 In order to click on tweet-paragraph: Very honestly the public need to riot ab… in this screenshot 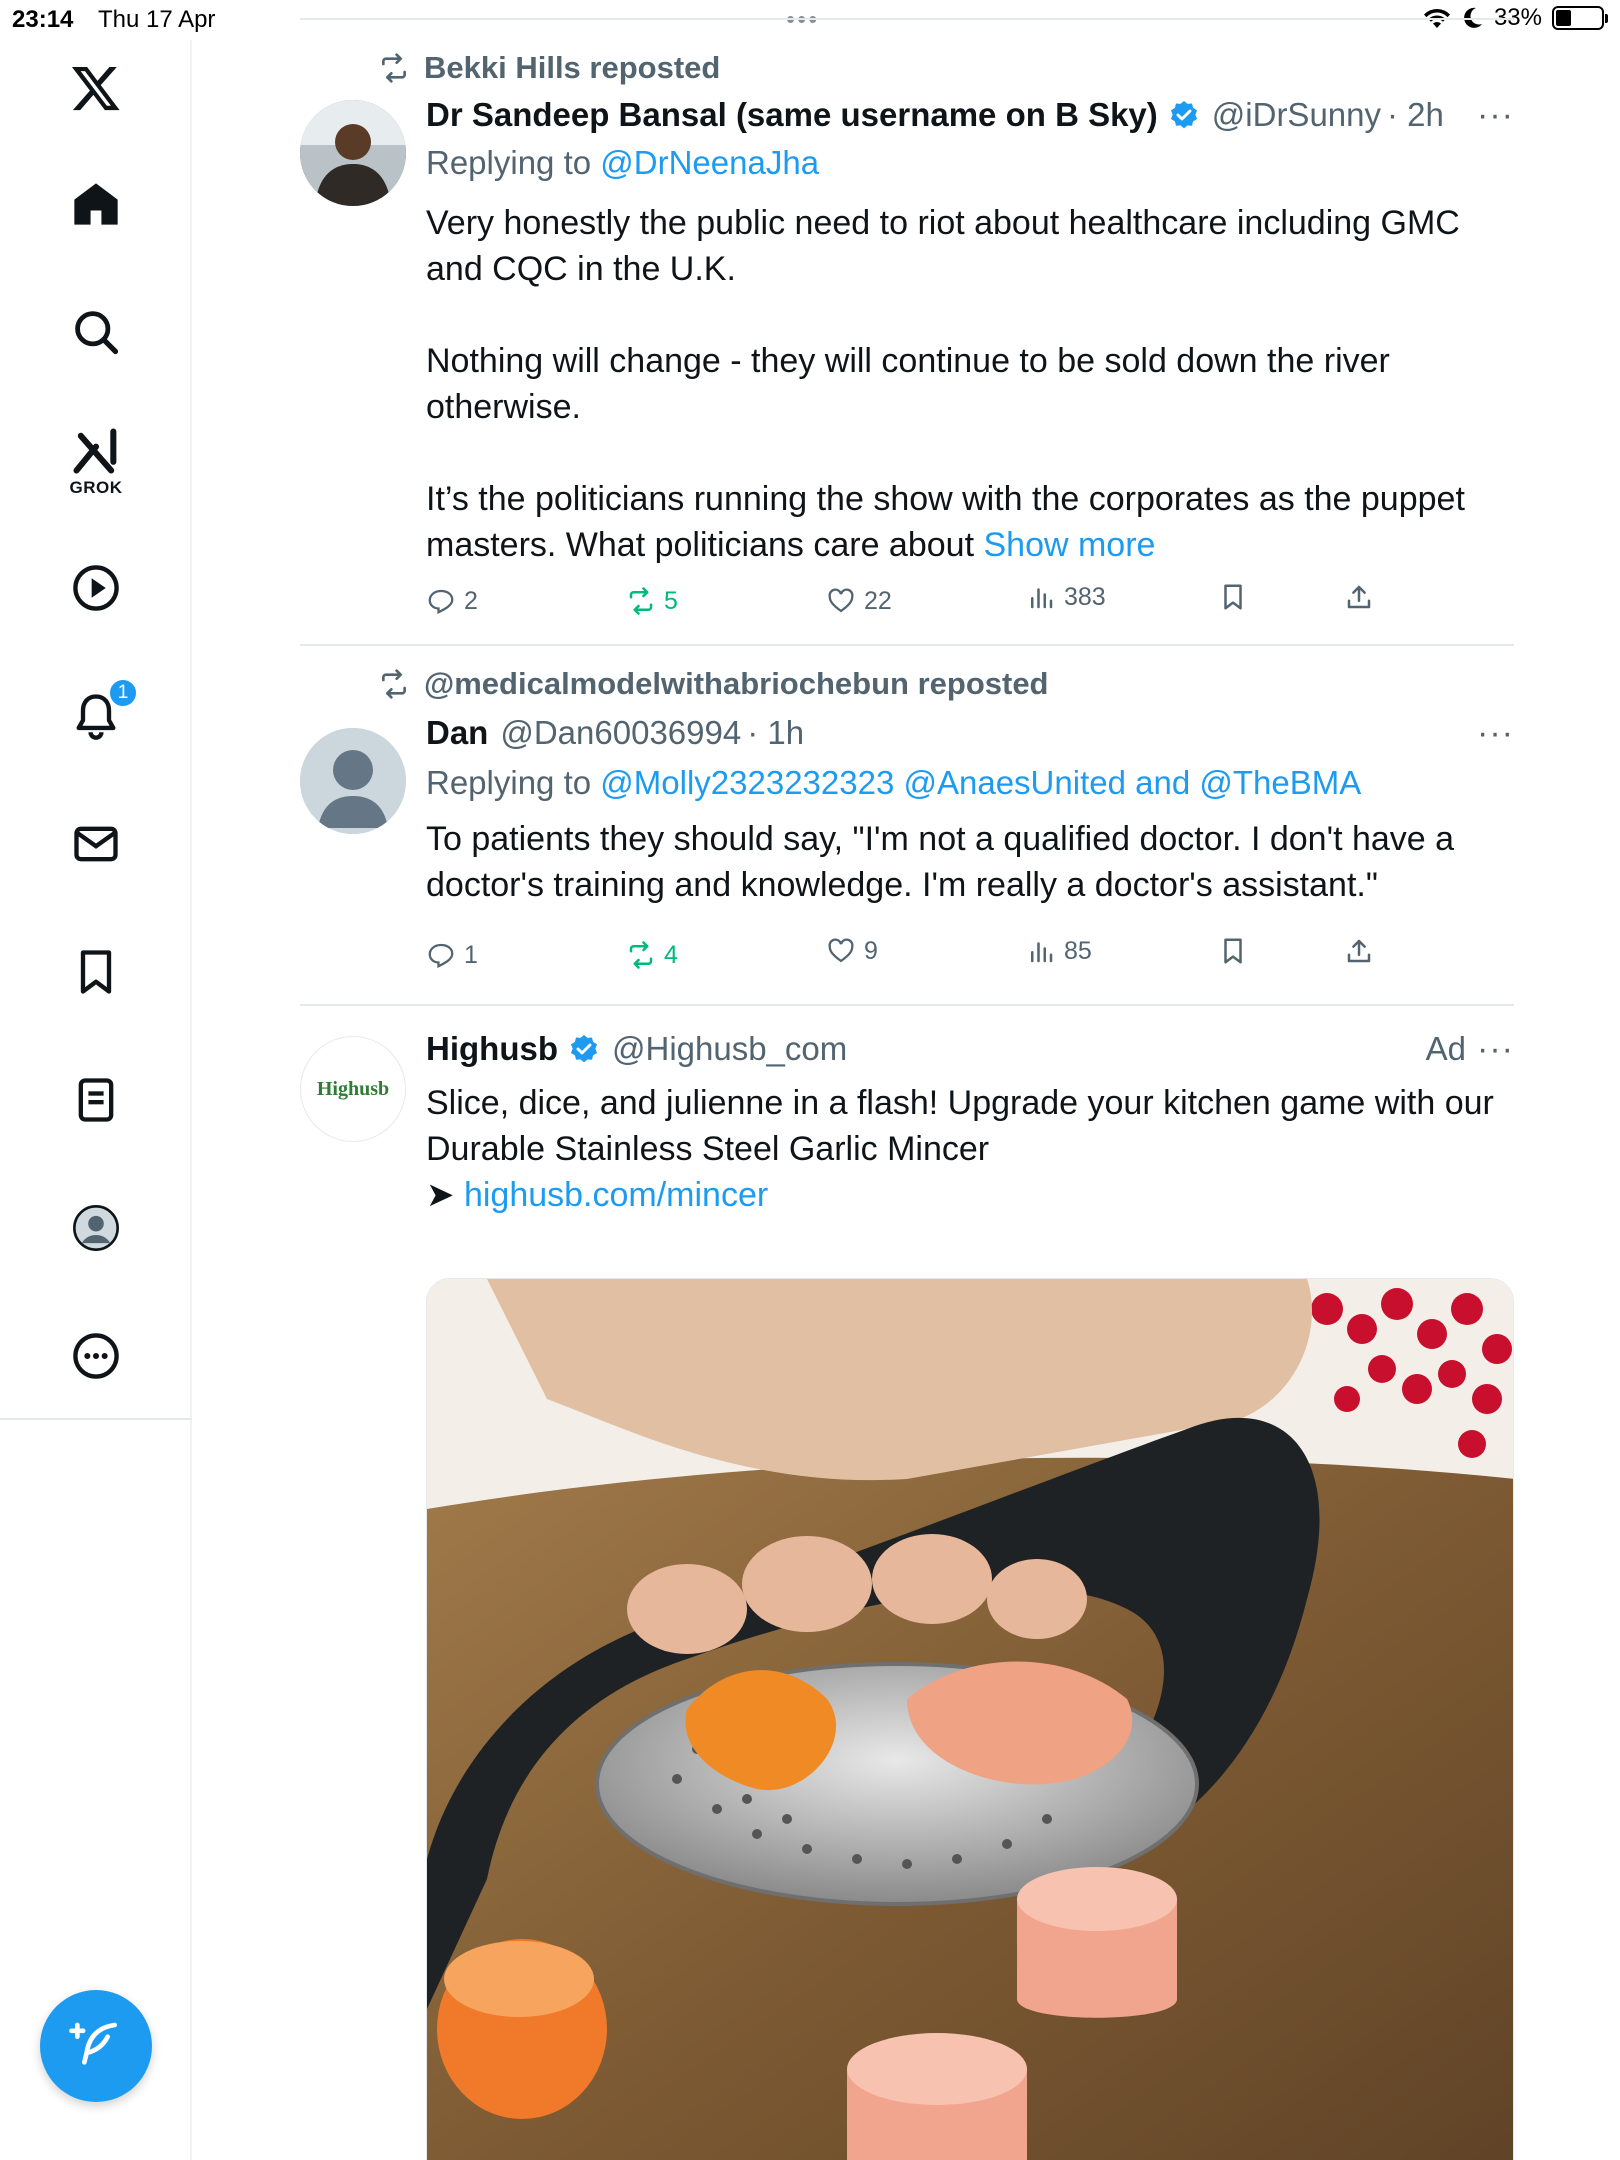, I will do `click(943, 246)`.